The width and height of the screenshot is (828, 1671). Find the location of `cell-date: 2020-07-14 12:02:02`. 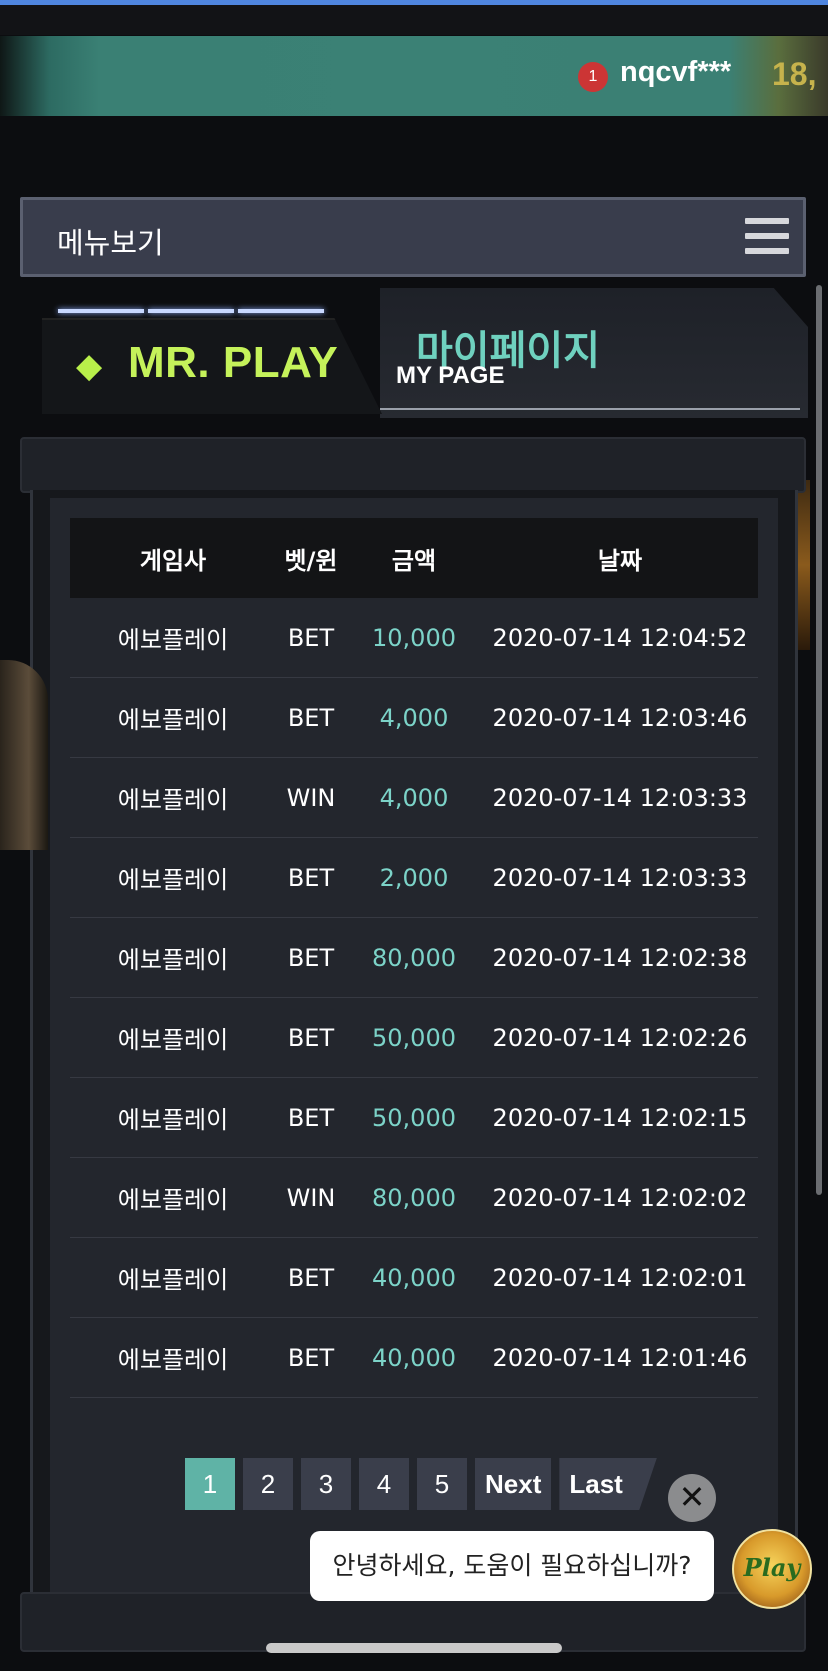

cell-date: 2020-07-14 12:02:02 is located at coordinates (620, 1197).